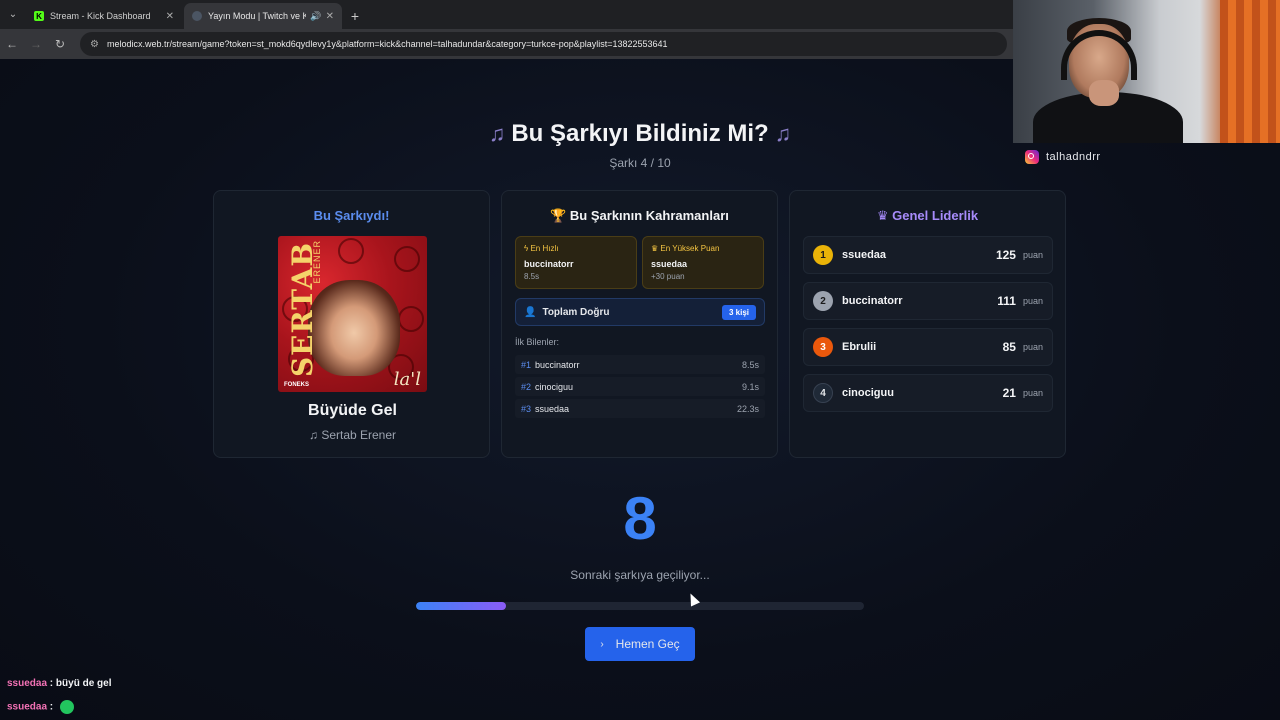 This screenshot has height=720, width=1280. What do you see at coordinates (59, 683) in the screenshot?
I see `chat-message: ssuedaa : büyü de gel` at bounding box center [59, 683].